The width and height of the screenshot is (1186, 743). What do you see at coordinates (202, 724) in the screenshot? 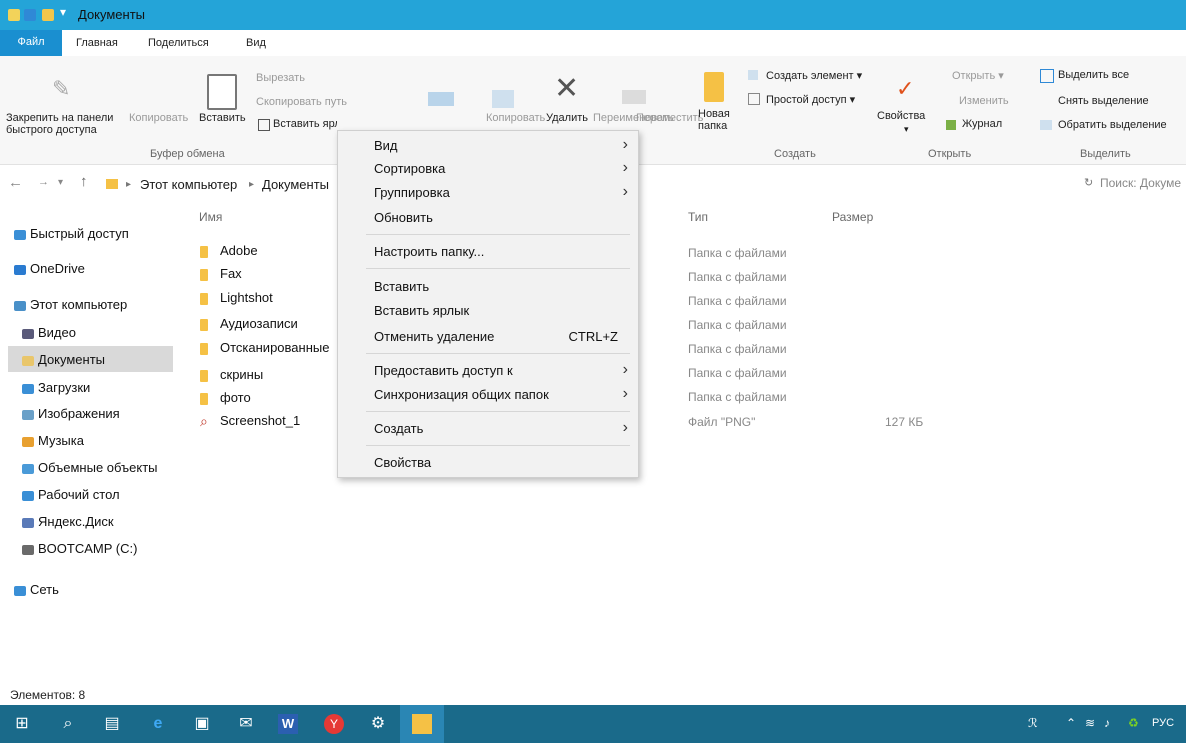
I see `store-icon: ▣` at bounding box center [202, 724].